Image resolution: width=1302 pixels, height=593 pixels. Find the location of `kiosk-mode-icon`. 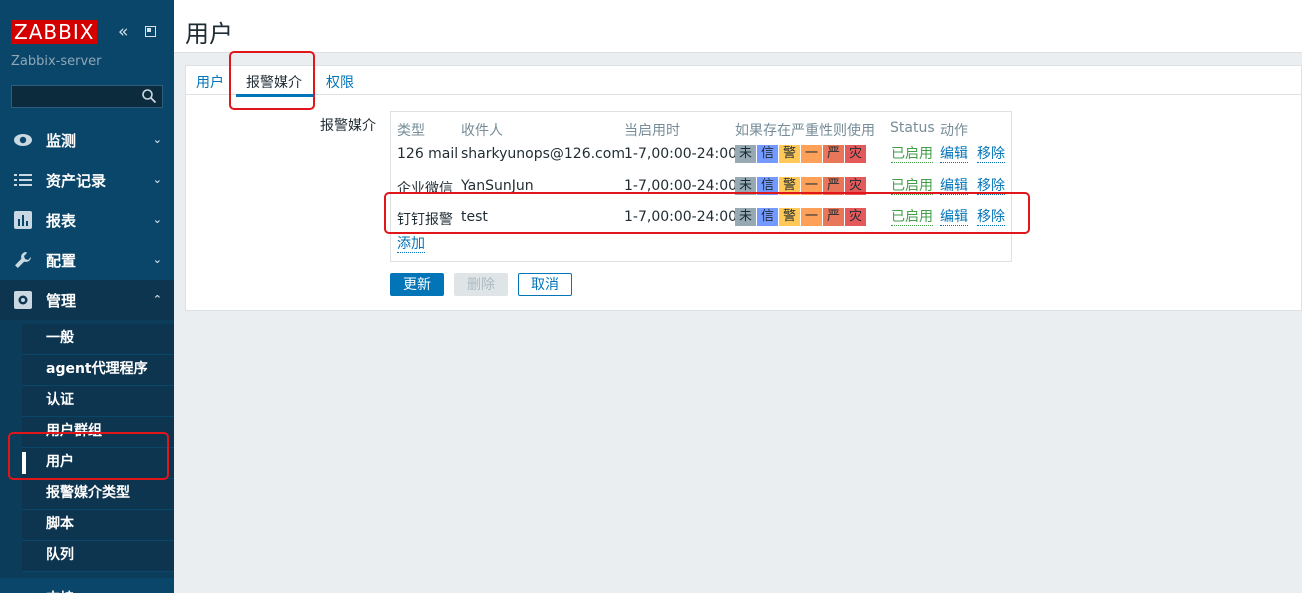

kiosk-mode-icon is located at coordinates (150, 31).